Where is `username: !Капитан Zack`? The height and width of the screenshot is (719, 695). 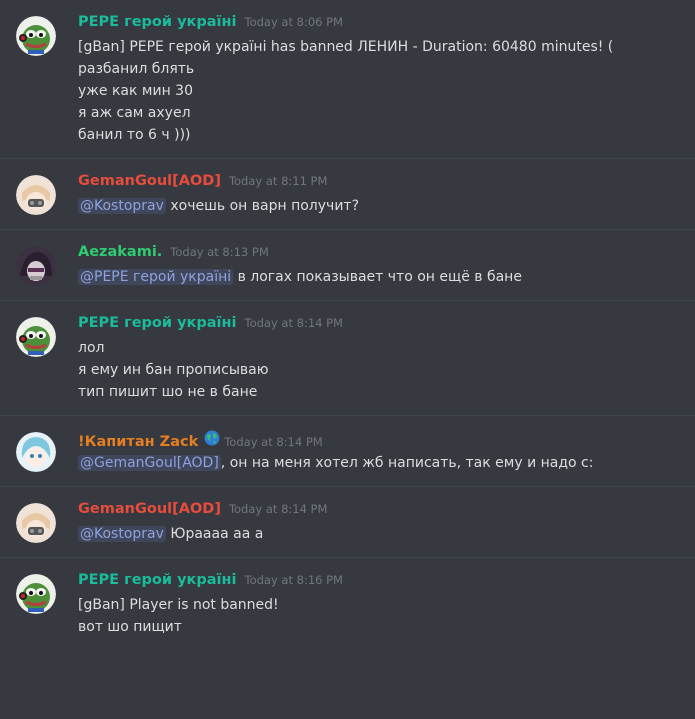 username: !Капитан Zack is located at coordinates (138, 442).